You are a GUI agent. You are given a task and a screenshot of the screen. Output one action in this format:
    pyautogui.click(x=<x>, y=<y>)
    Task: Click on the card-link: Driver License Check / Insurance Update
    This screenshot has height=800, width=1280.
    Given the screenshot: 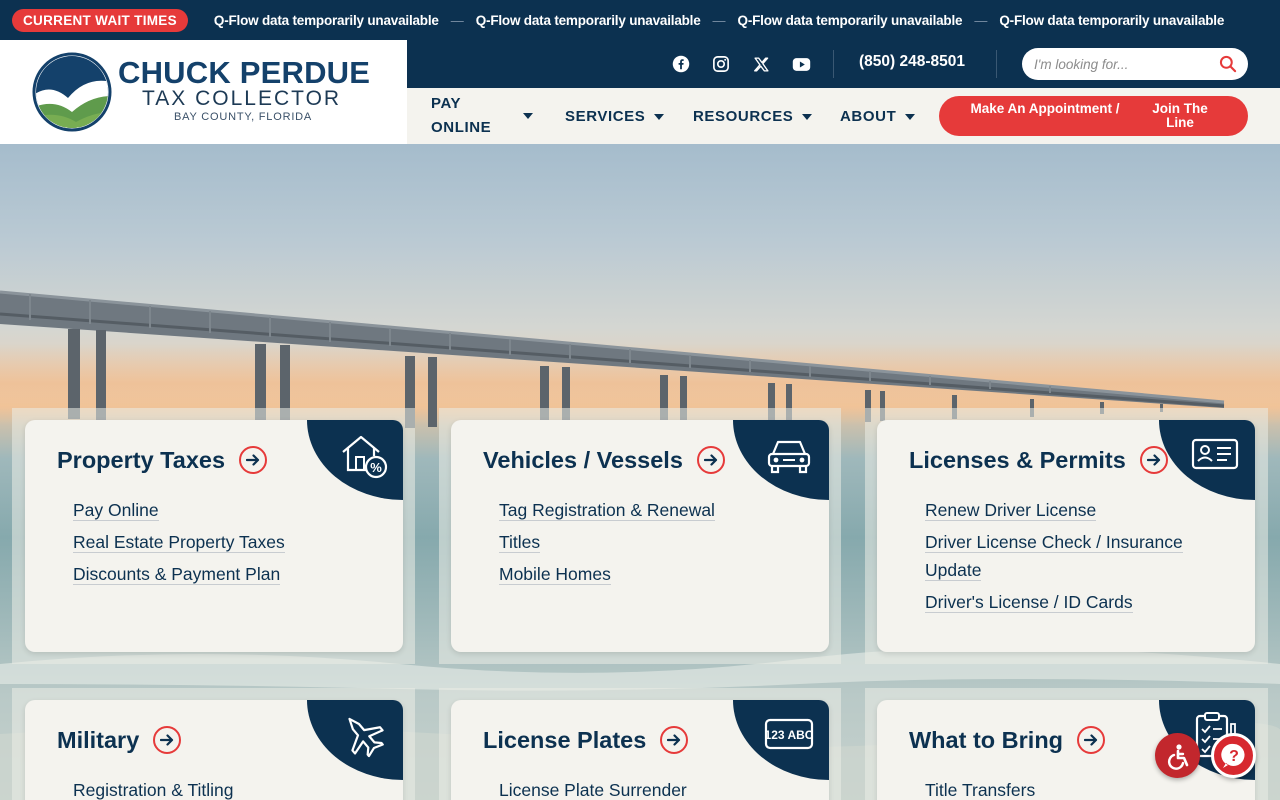 What is the action you would take?
    pyautogui.click(x=1075, y=556)
    